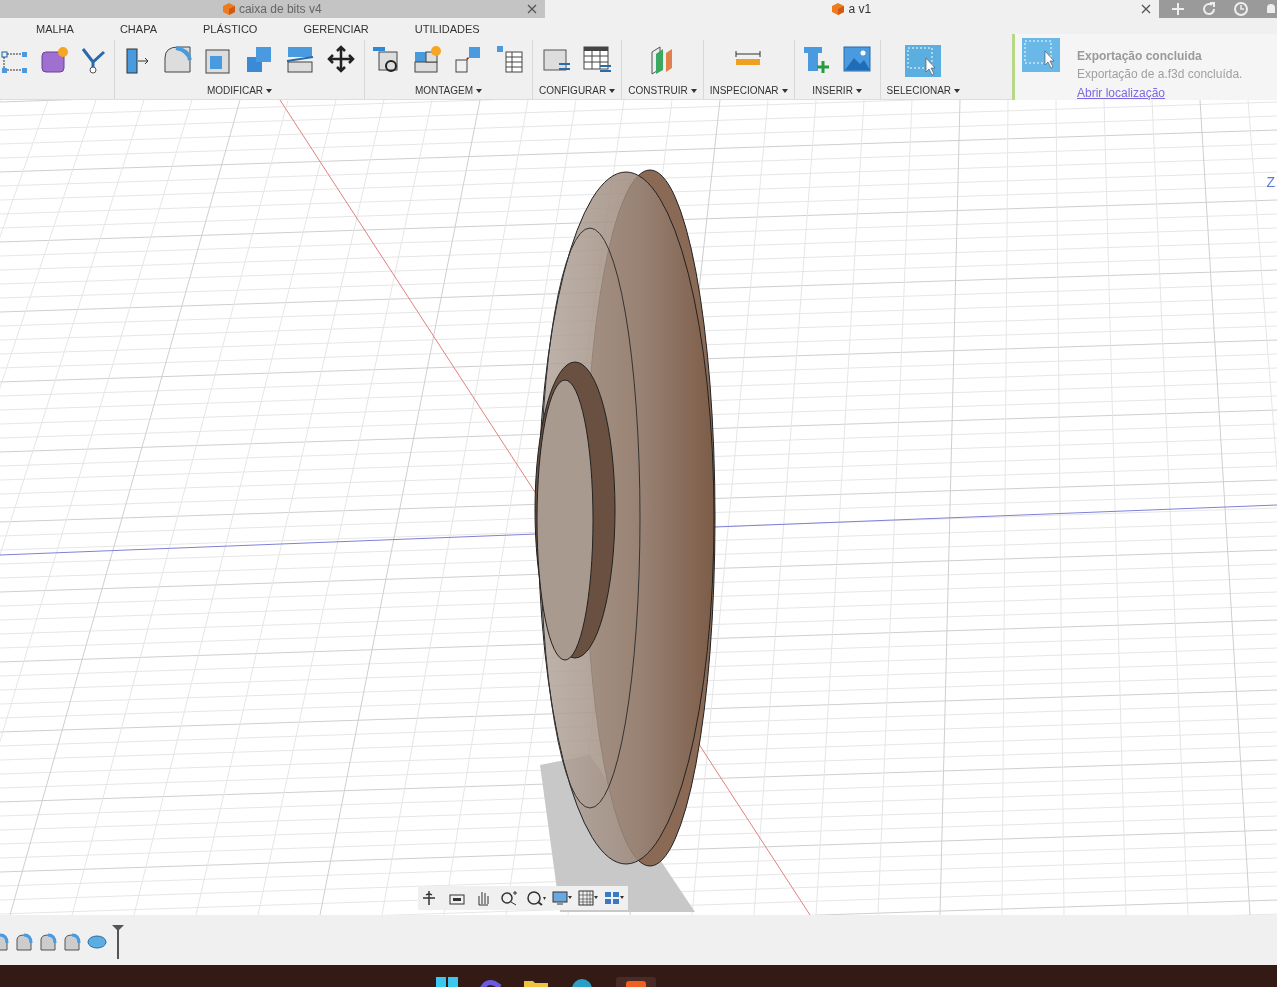  I want to click on toolbar-tab: CHAPA, so click(138, 29).